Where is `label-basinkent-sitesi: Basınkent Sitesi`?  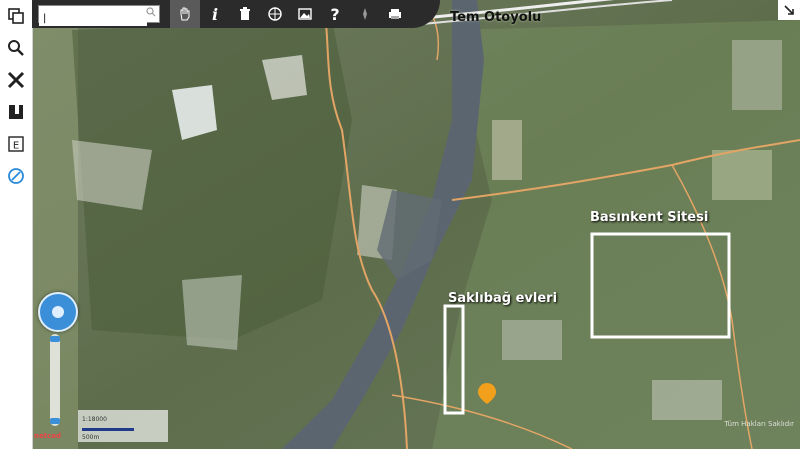
label-basinkent-sitesi: Basınkent Sitesi is located at coordinates (649, 217).